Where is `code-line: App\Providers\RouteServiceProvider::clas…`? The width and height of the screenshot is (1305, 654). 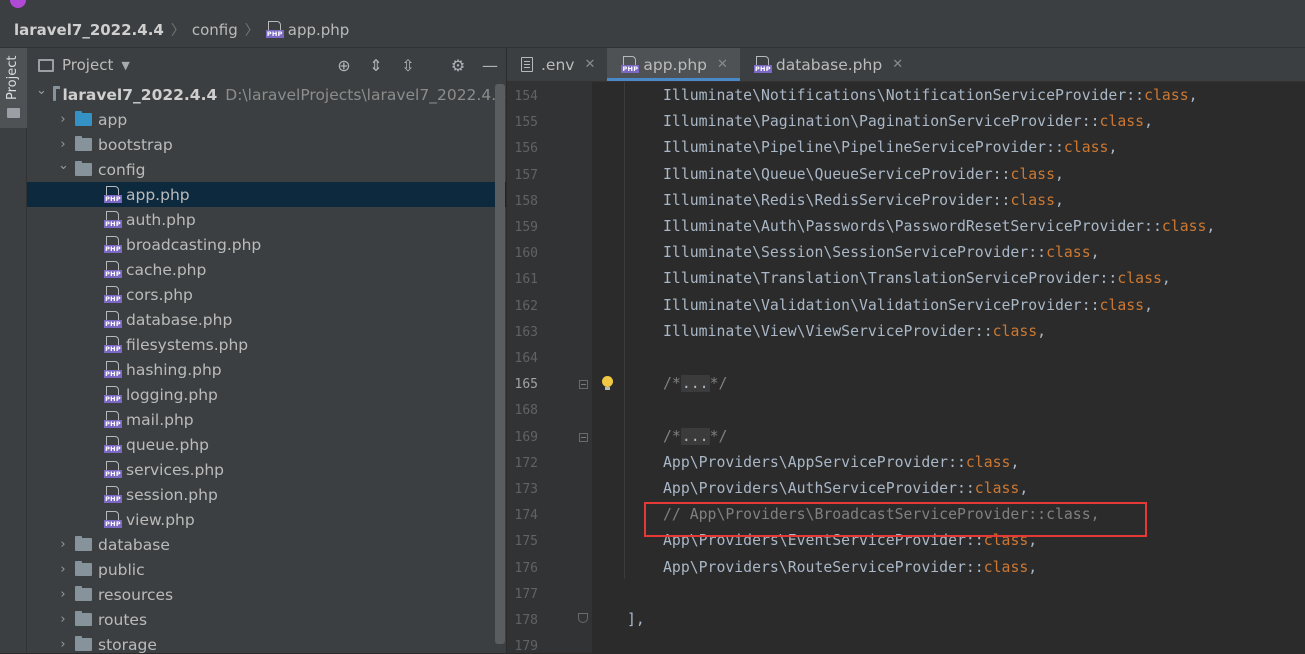 code-line: App\Providers\RouteServiceProvider::clas… is located at coordinates (850, 568).